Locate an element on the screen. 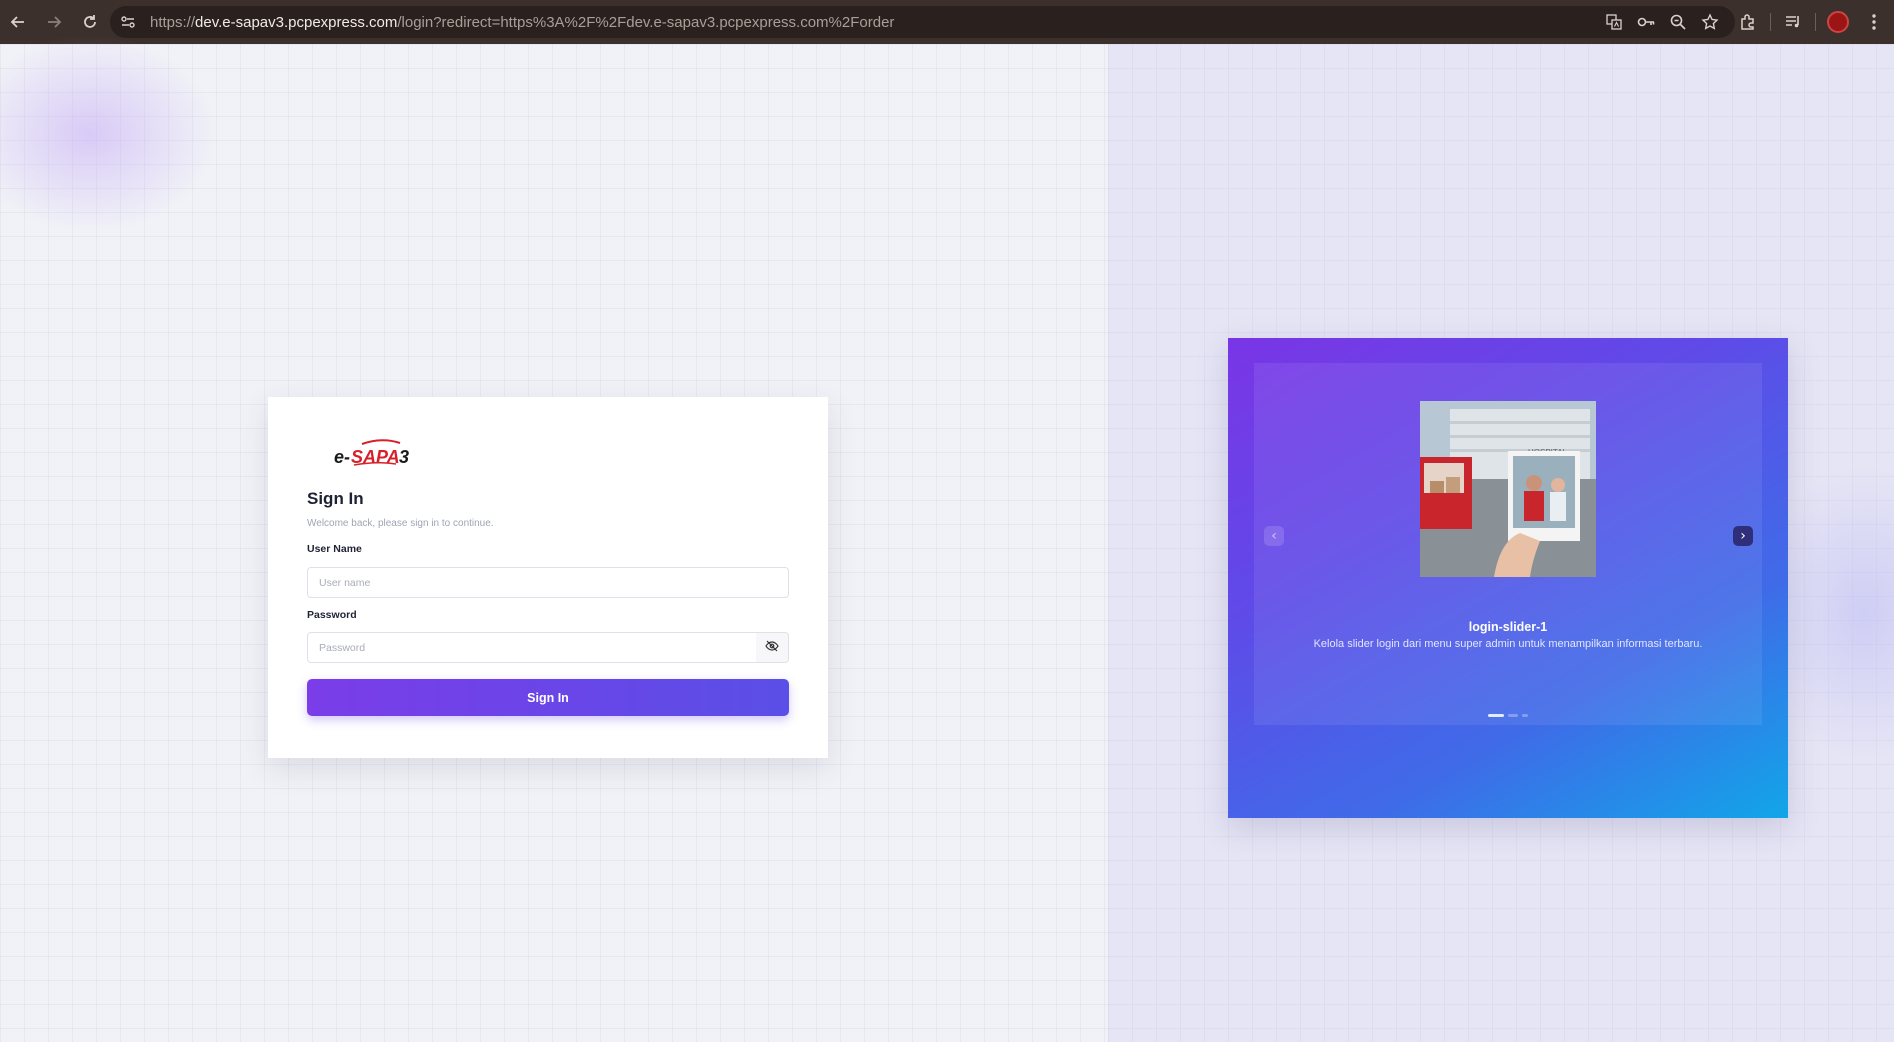 Image resolution: width=1894 pixels, height=1042 pixels. url-host: dev.e-sapav3.pcpexpress.com is located at coordinates (296, 22).